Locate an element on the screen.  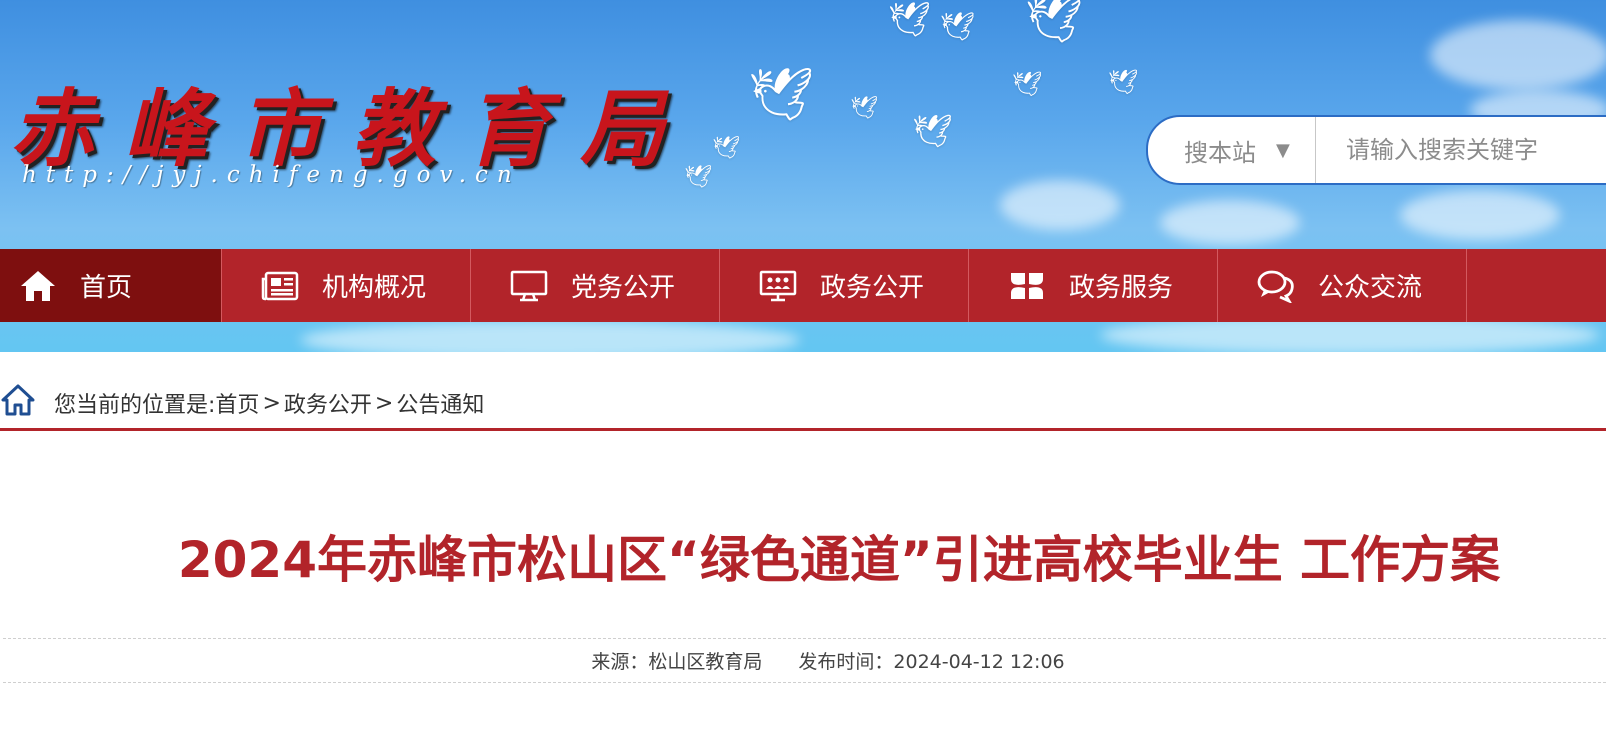
home-outline-icon is located at coordinates (18, 403).